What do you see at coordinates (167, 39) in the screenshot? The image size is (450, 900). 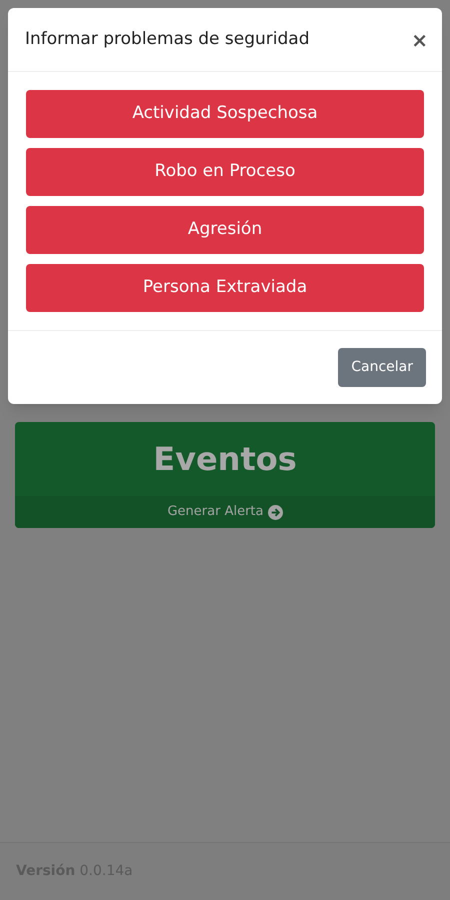 I see `modal-title: Informar problemas de seguridad` at bounding box center [167, 39].